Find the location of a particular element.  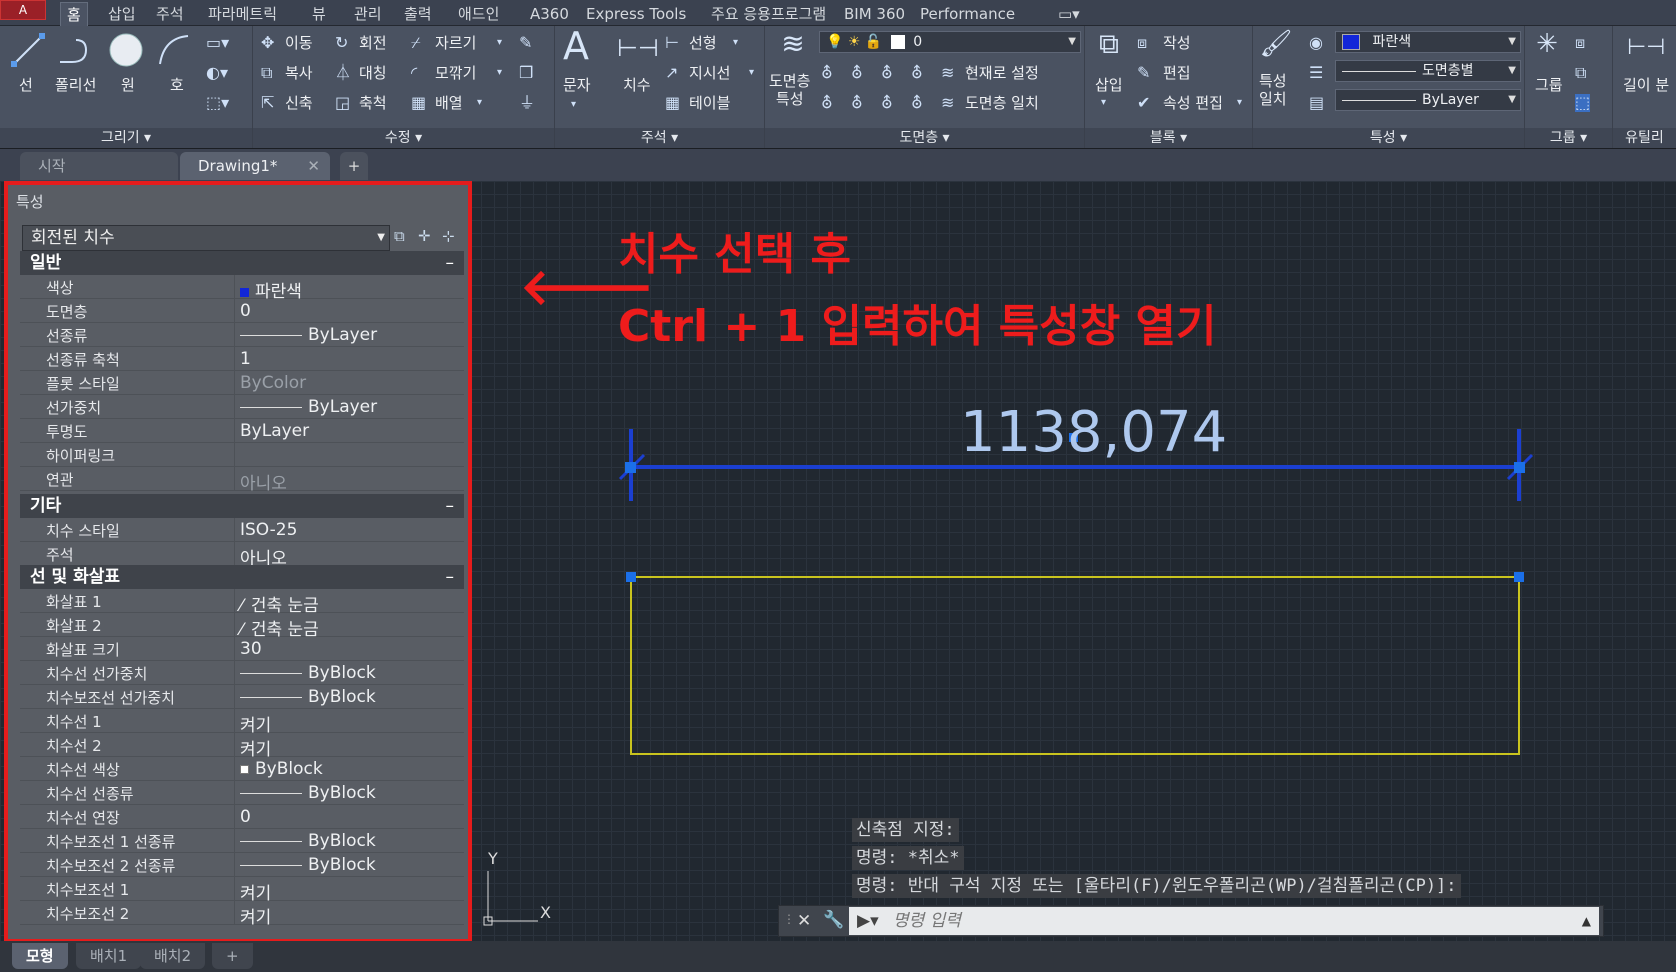

line-button: 선 is located at coordinates (26, 85).